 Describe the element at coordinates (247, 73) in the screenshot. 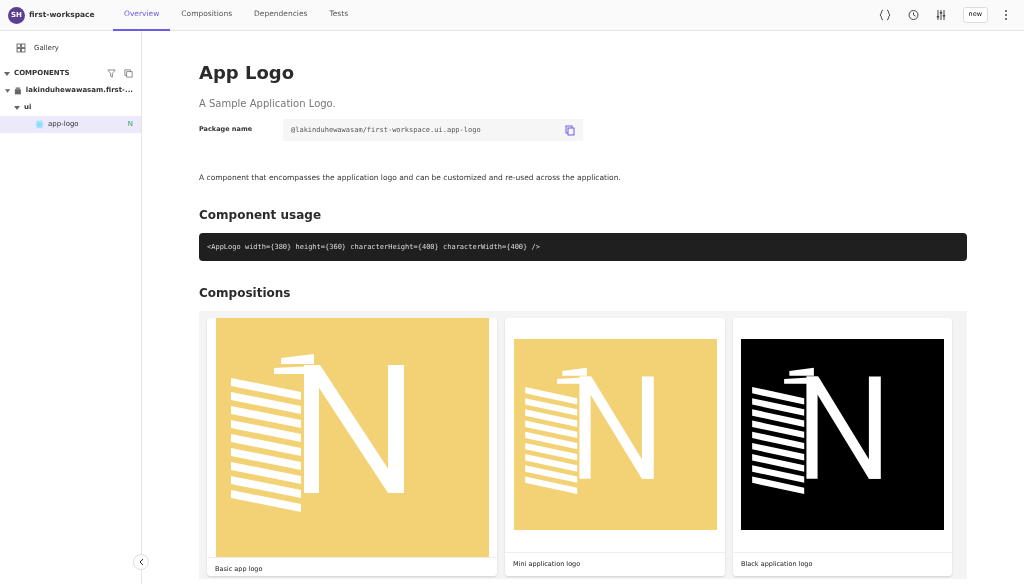

I see `component-title: App Logo` at that location.